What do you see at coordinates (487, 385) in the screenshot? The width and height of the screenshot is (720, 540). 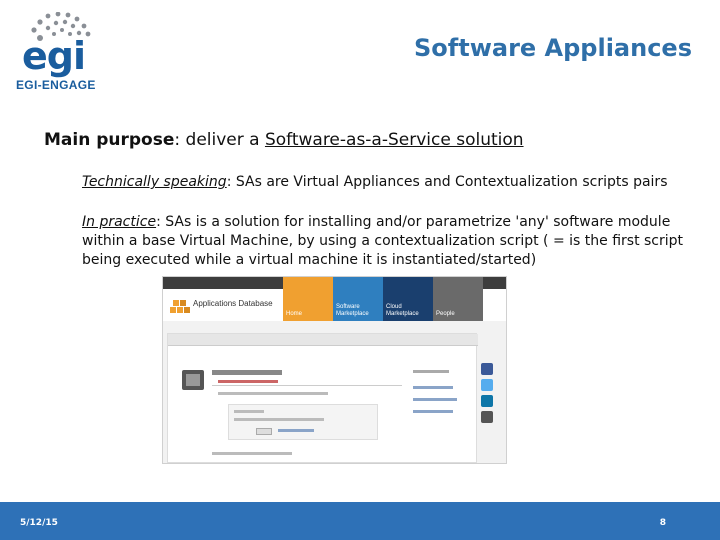 I see `twitter-icon` at bounding box center [487, 385].